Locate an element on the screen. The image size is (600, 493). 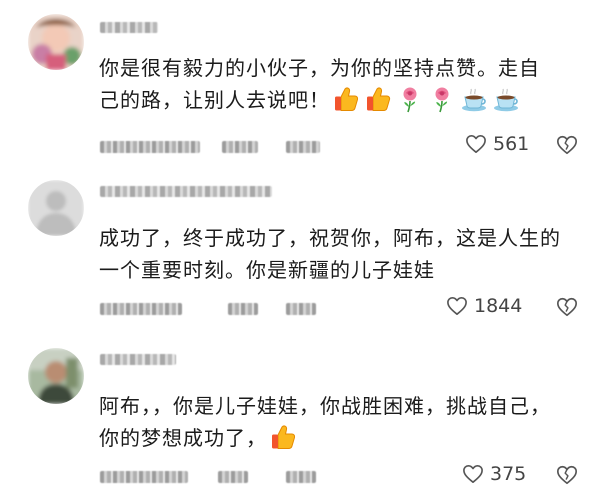
comment-text-line-content: 己的路，让别人去说吧！ is located at coordinates (214, 100).